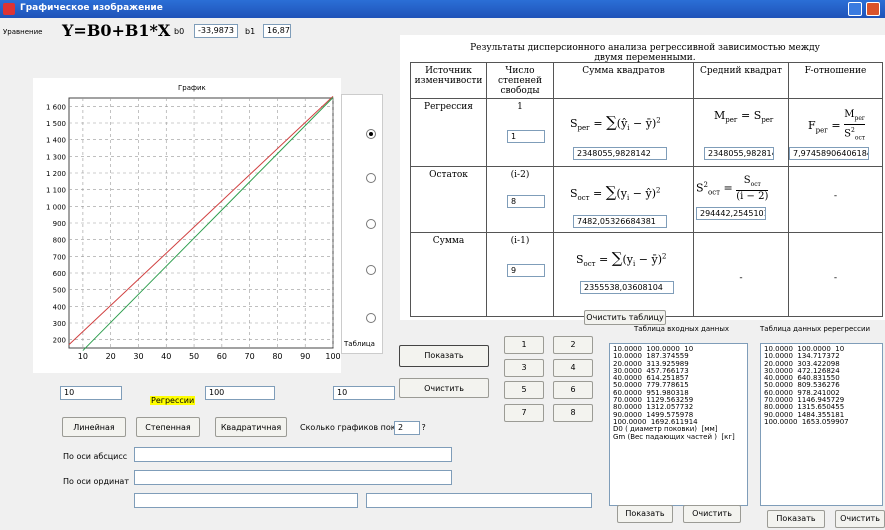  I want to click on y-tick-label: 800, so click(59, 241).